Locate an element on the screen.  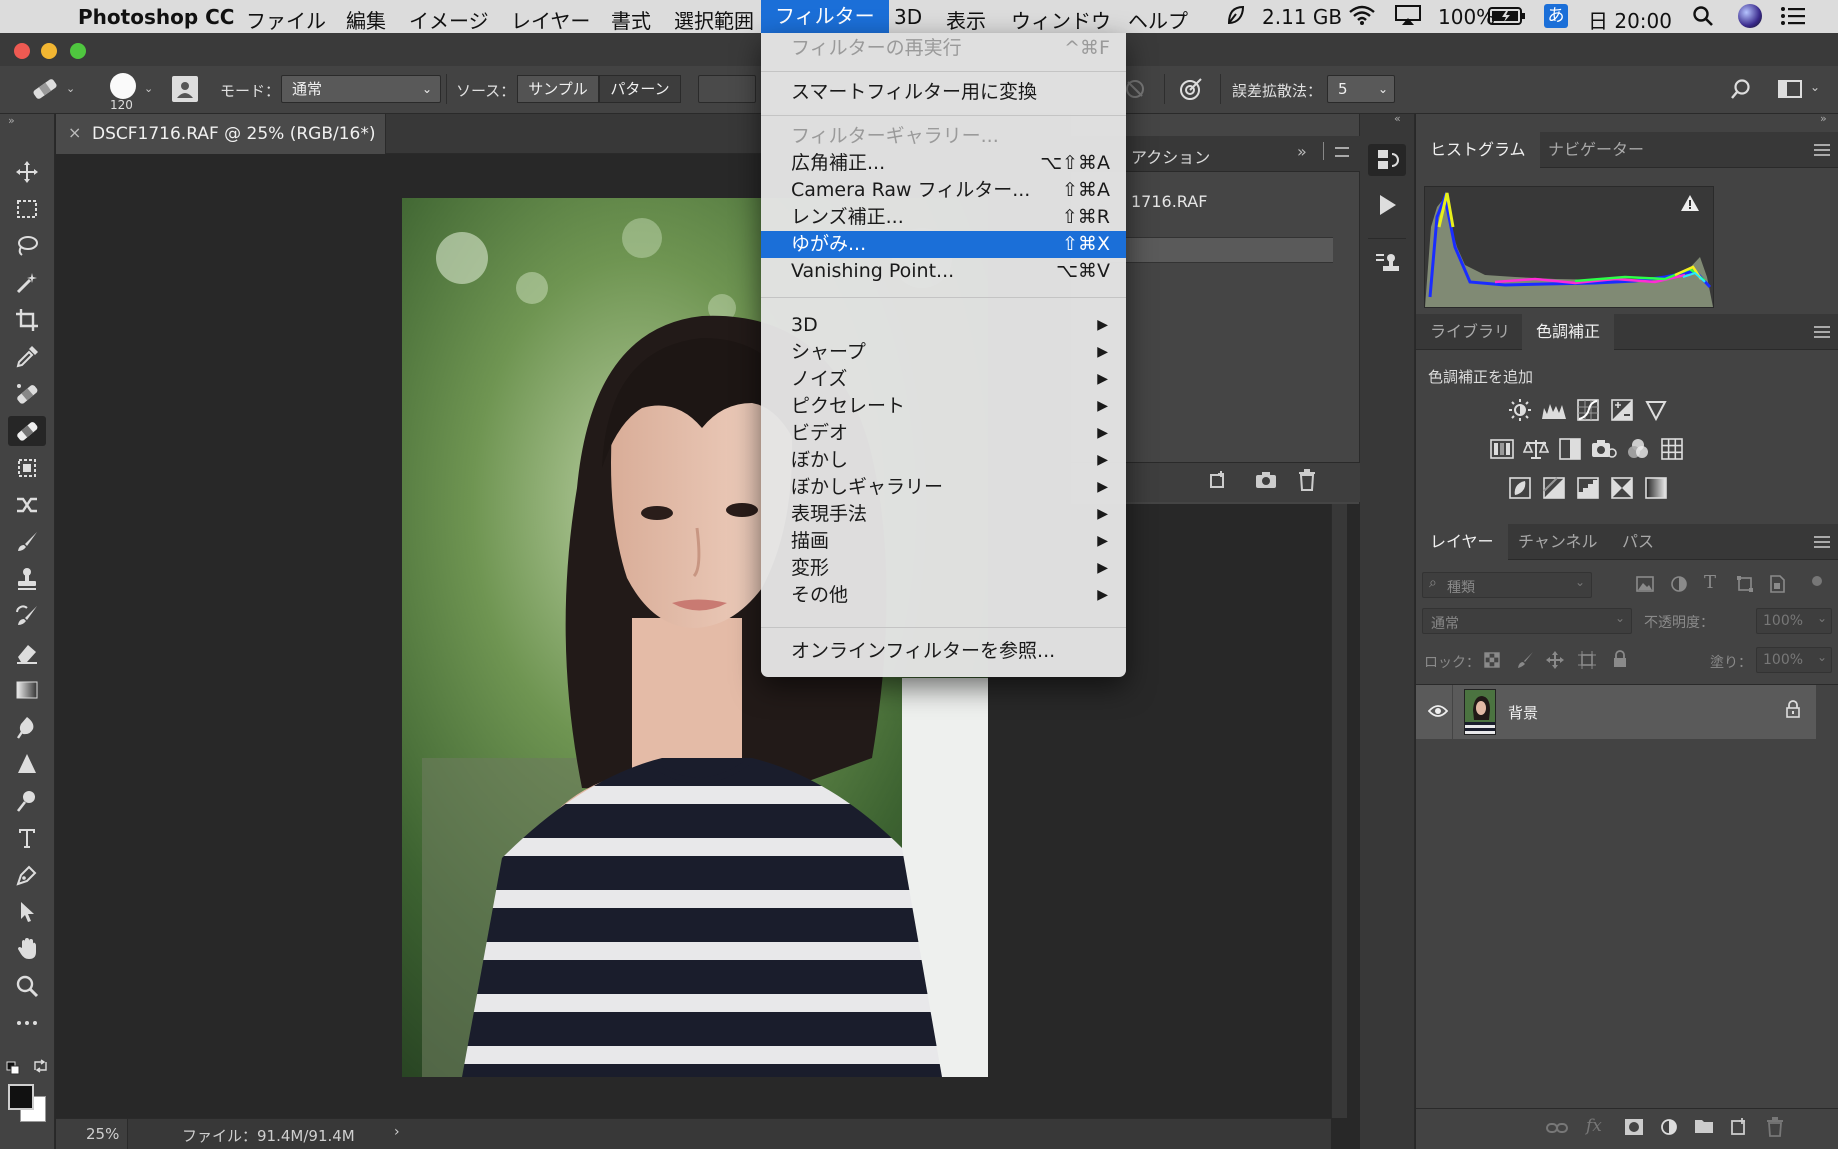
actions-tab: アクション is located at coordinates (1170, 156).